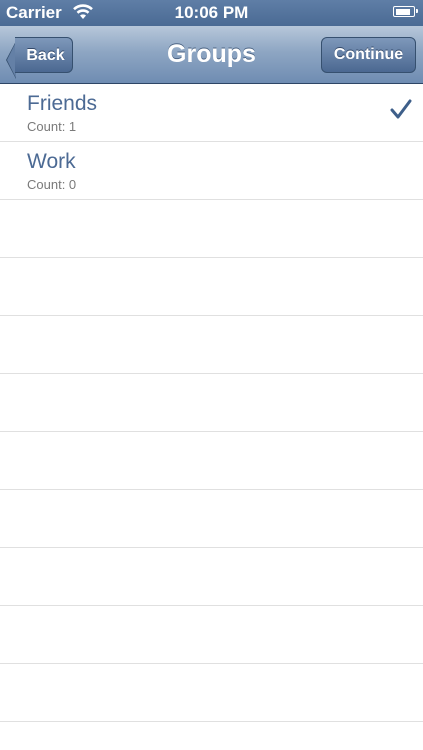 This screenshot has height=750, width=423. I want to click on status-time: 10:06 PM, so click(211, 12).